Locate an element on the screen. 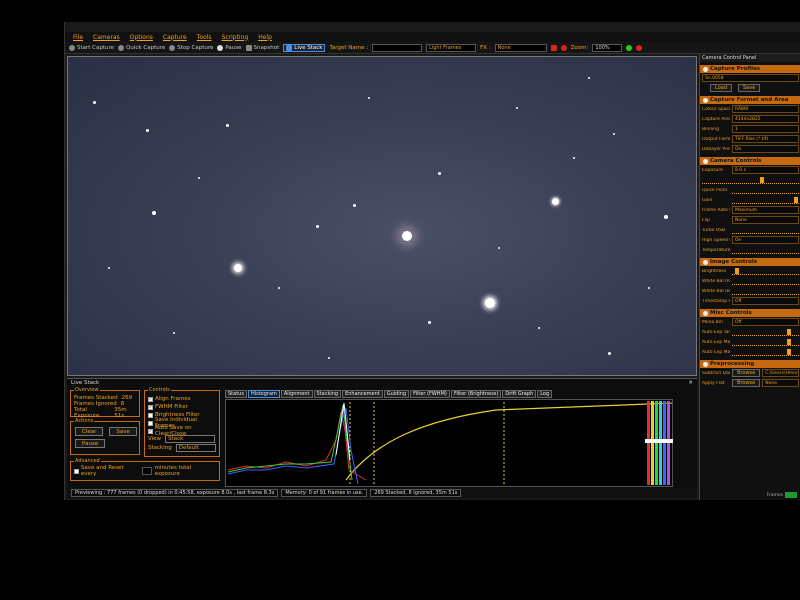  exposure-slider is located at coordinates (750, 180).